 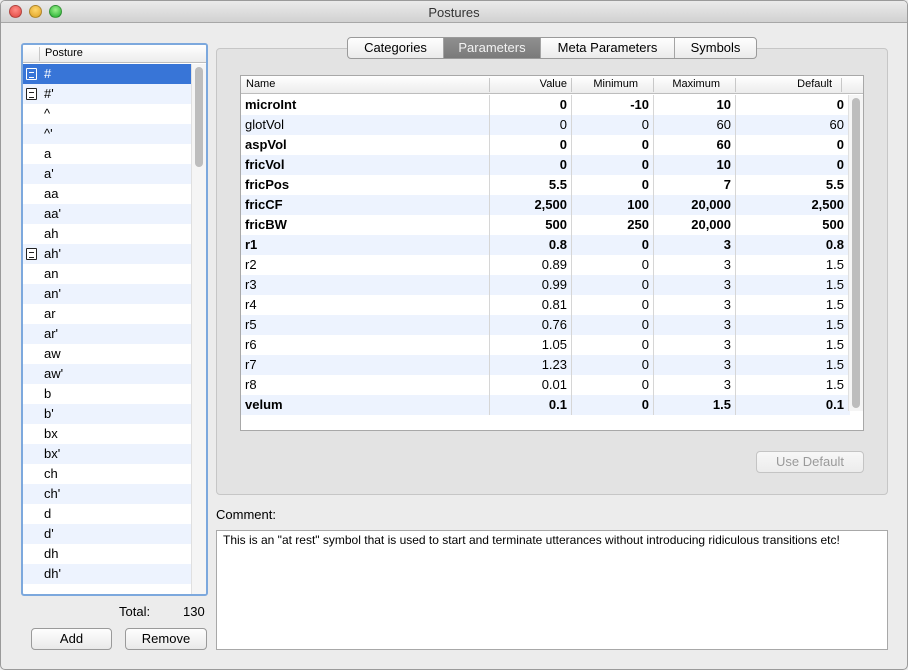 I want to click on column-header-default: Default, so click(x=784, y=85).